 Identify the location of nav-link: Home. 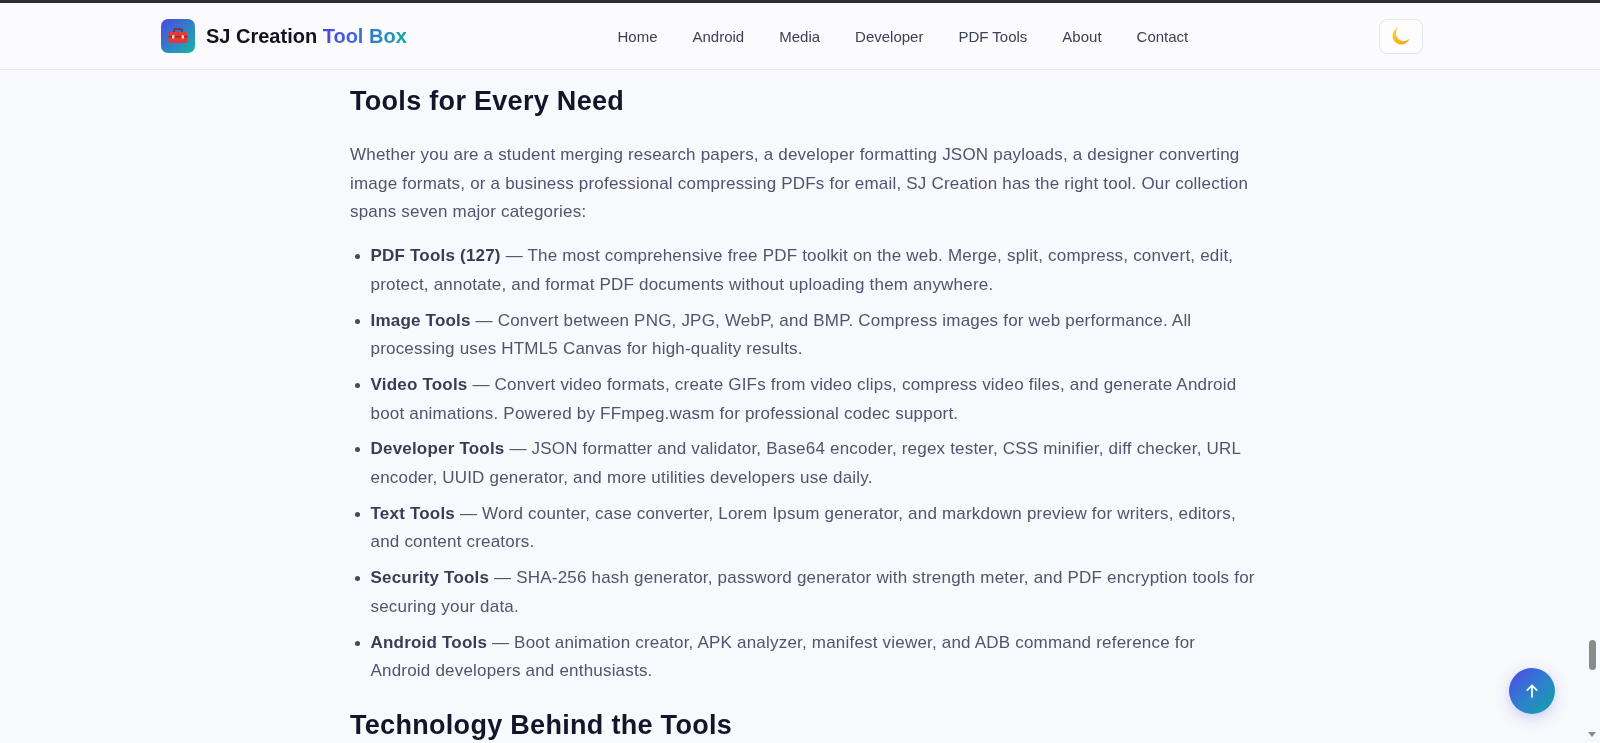
(637, 36).